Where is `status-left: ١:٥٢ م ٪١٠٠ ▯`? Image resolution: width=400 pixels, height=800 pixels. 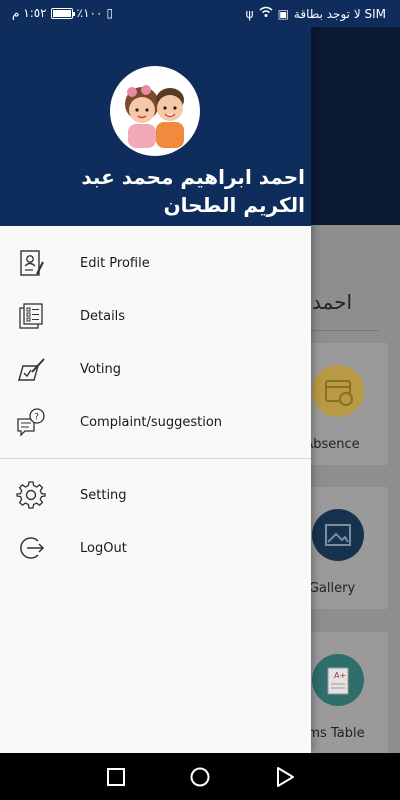 status-left: ١:٥٢ م ٪١٠٠ ▯ is located at coordinates (62, 13).